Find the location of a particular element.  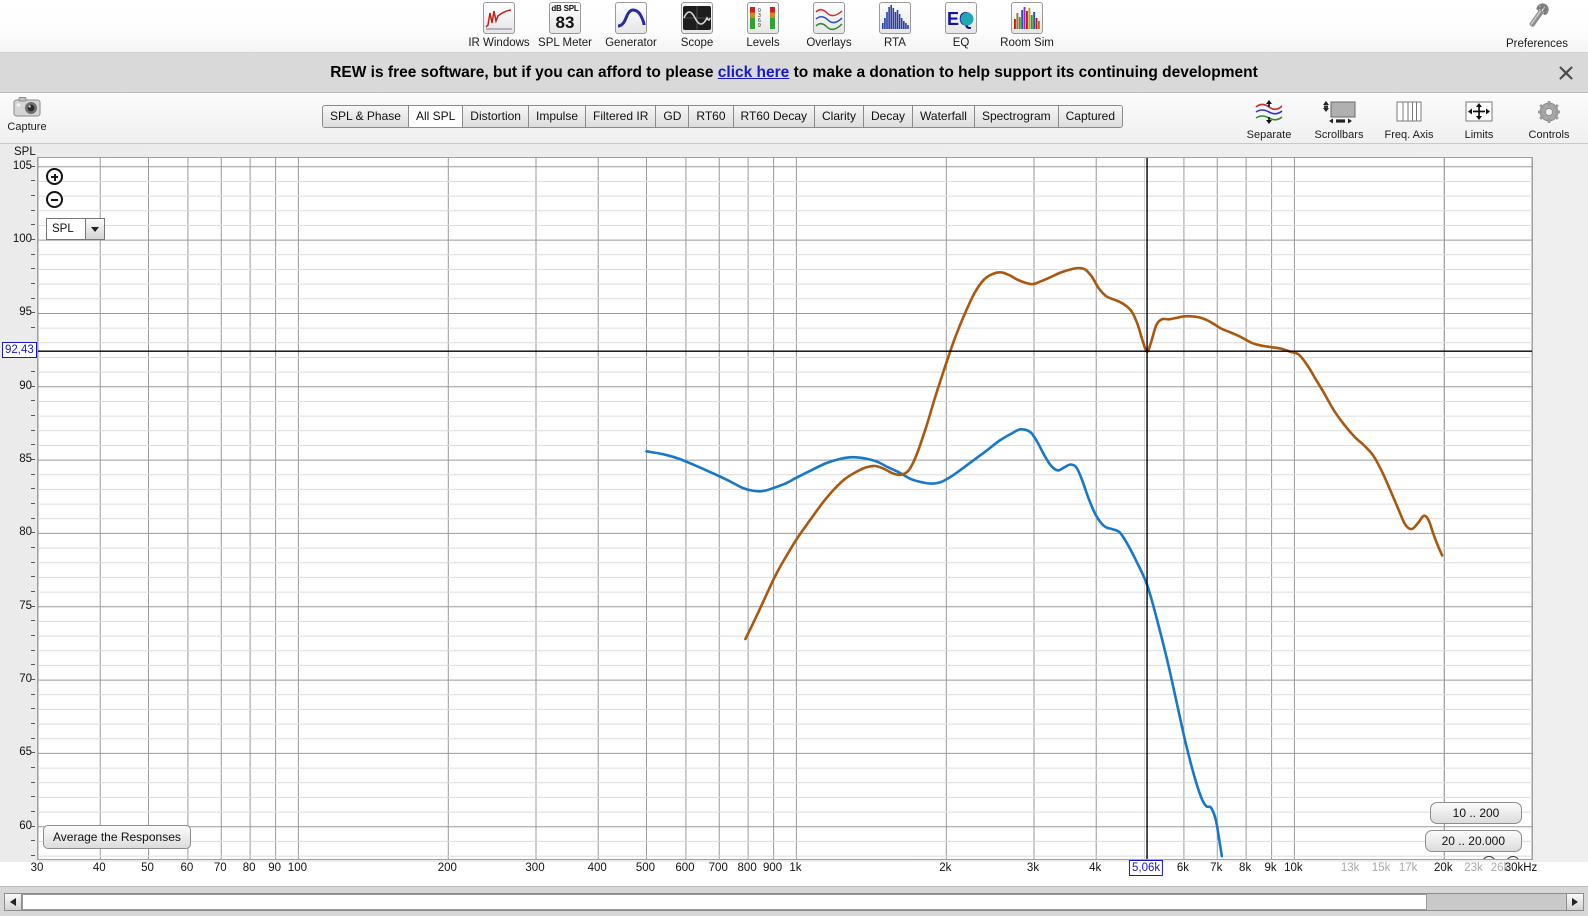

measurement-axis-select: SPL is located at coordinates (75, 229).